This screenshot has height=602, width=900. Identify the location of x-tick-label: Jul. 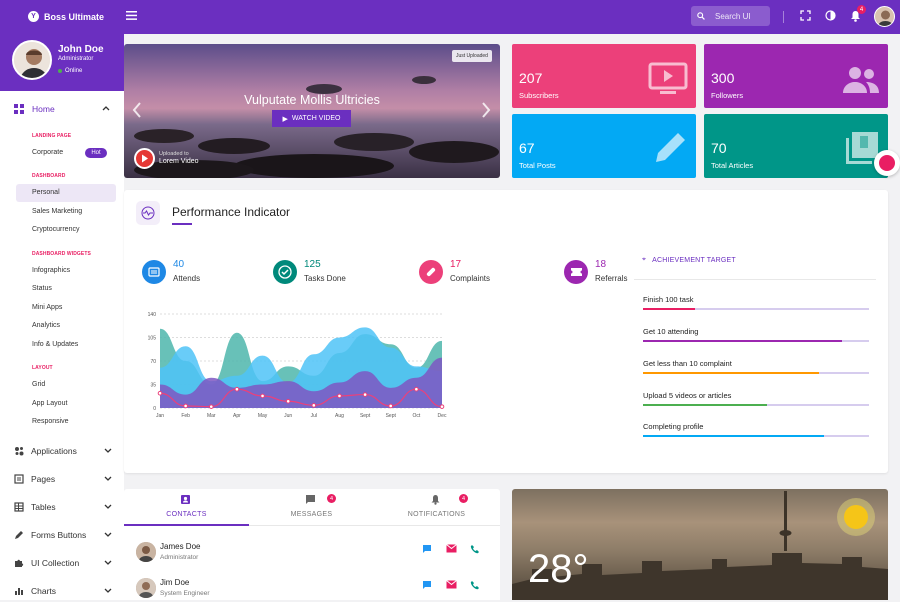
(314, 416).